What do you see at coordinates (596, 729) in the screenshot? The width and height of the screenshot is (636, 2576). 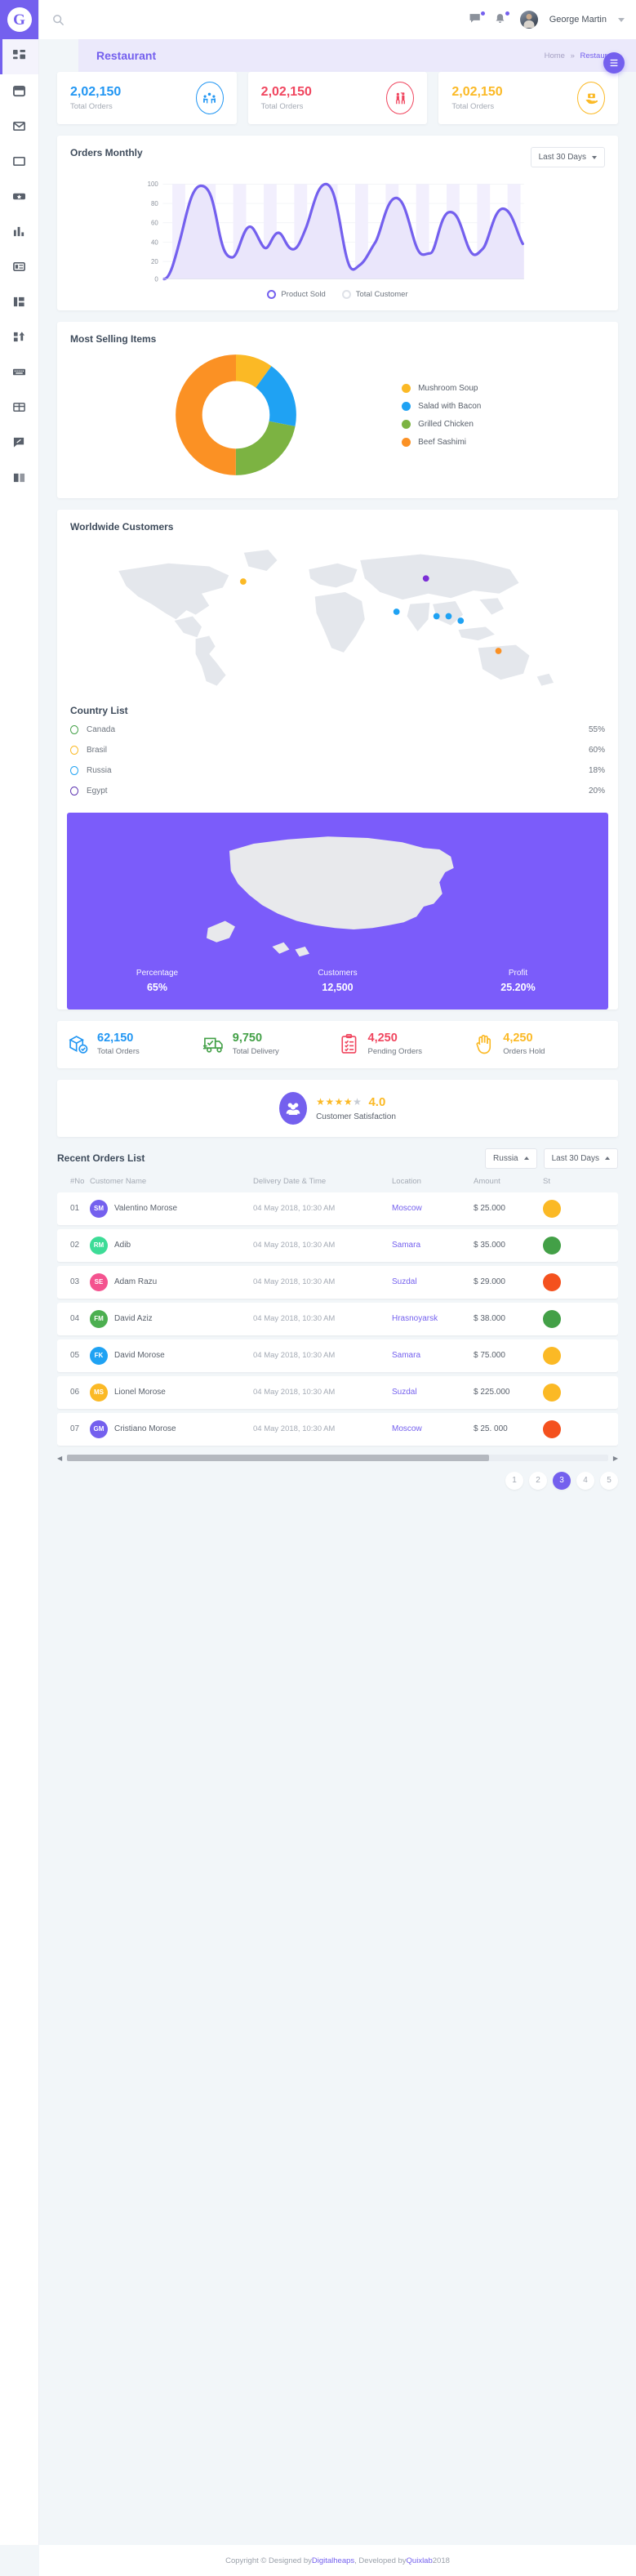 I see `country-percent: 55%` at bounding box center [596, 729].